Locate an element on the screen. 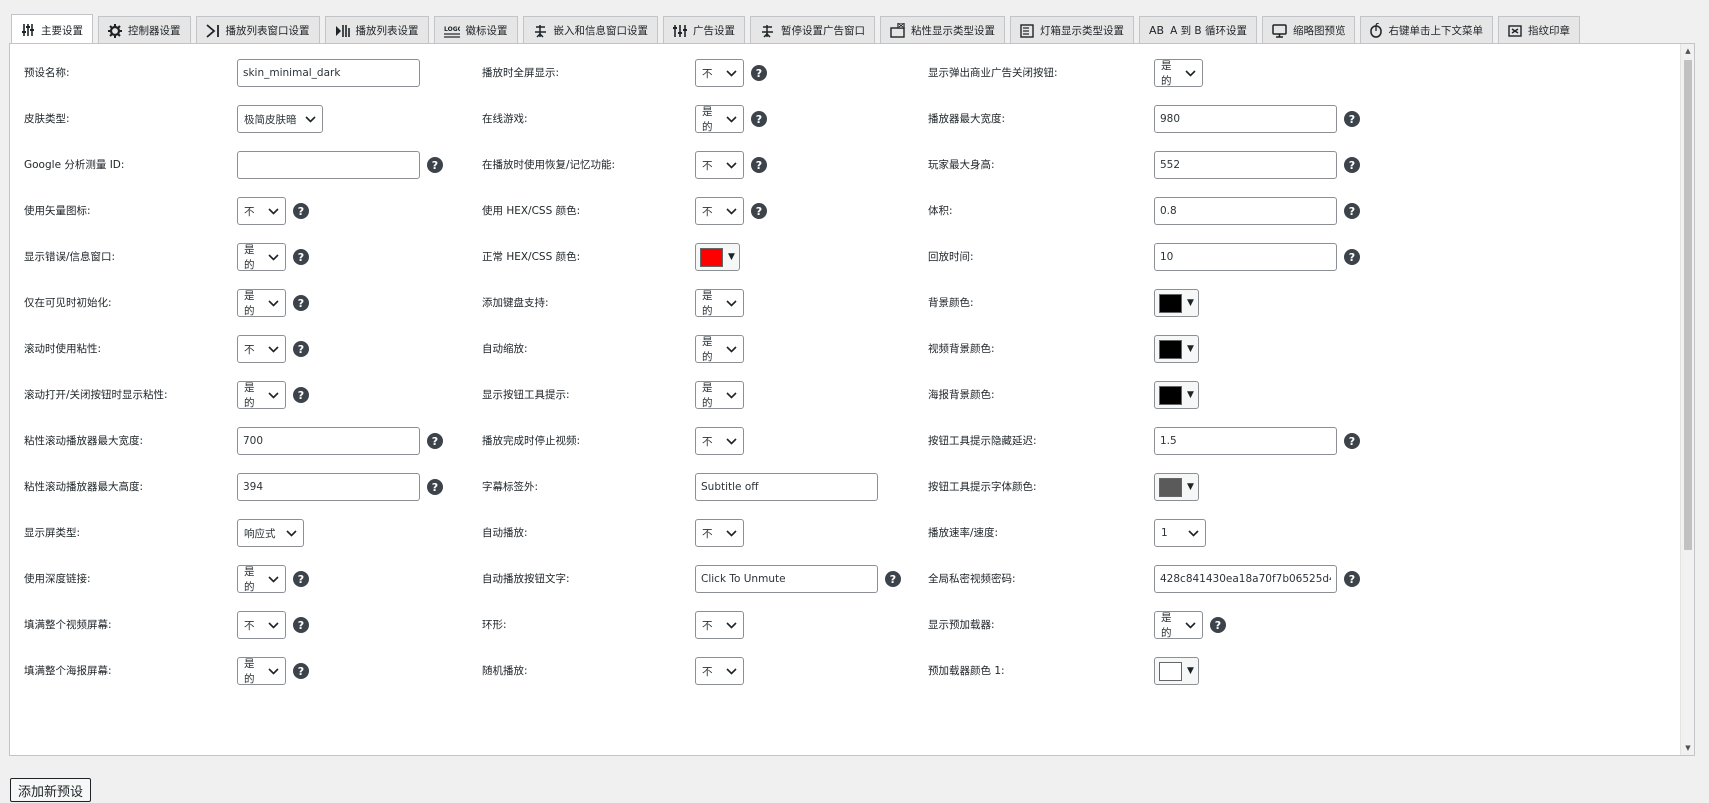 The image size is (1709, 803). tab-pause-ad: 暂停设置广告窗口 is located at coordinates (812, 30).